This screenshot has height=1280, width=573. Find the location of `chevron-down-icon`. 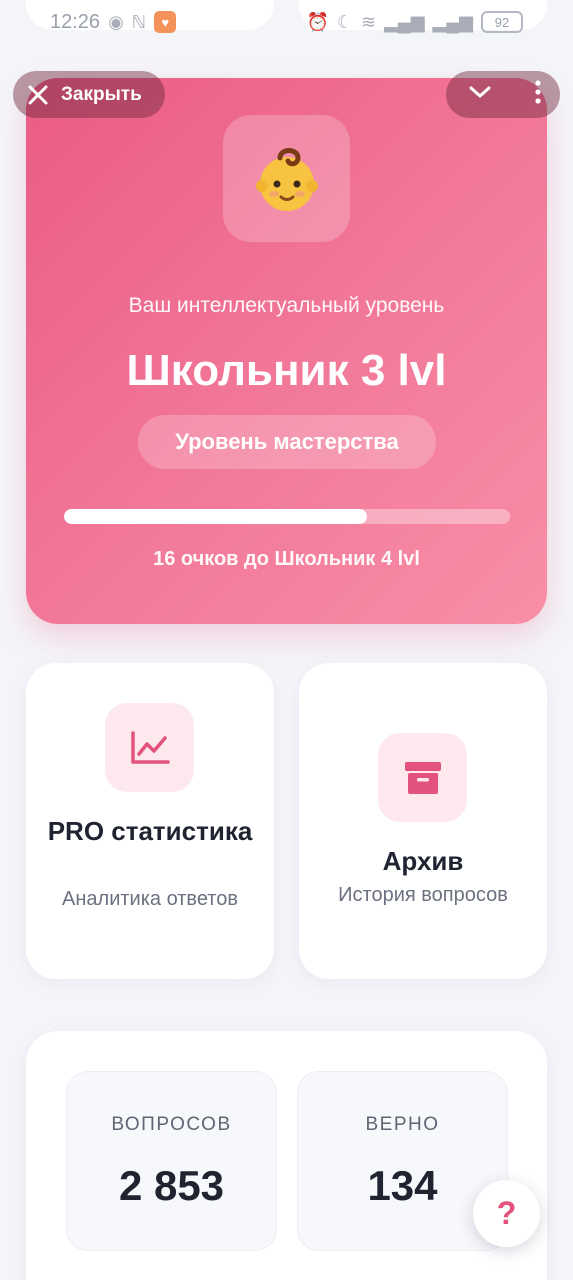

chevron-down-icon is located at coordinates (480, 92).